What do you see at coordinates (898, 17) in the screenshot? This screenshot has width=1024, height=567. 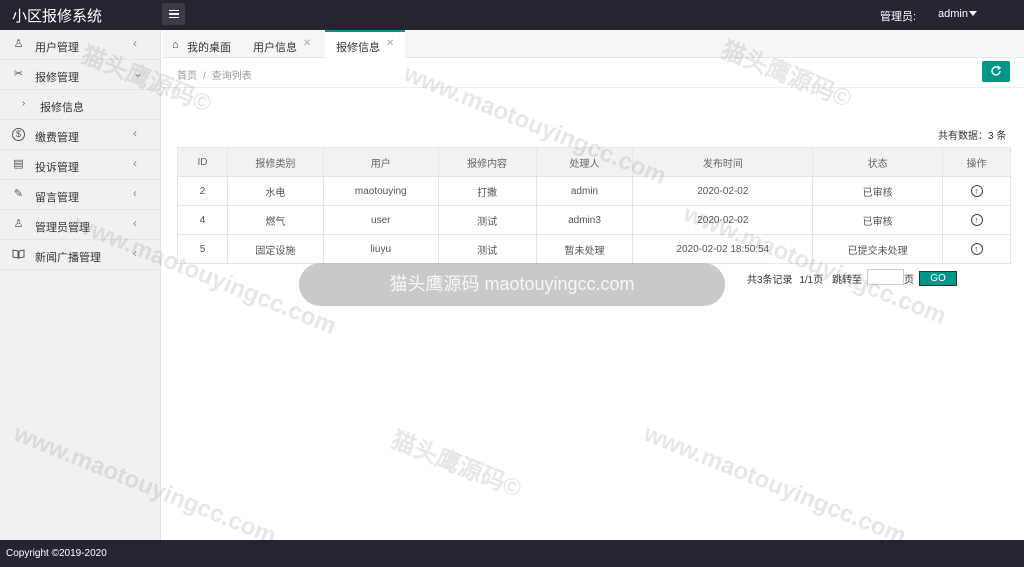 I see `admin-label: 管理员:` at bounding box center [898, 17].